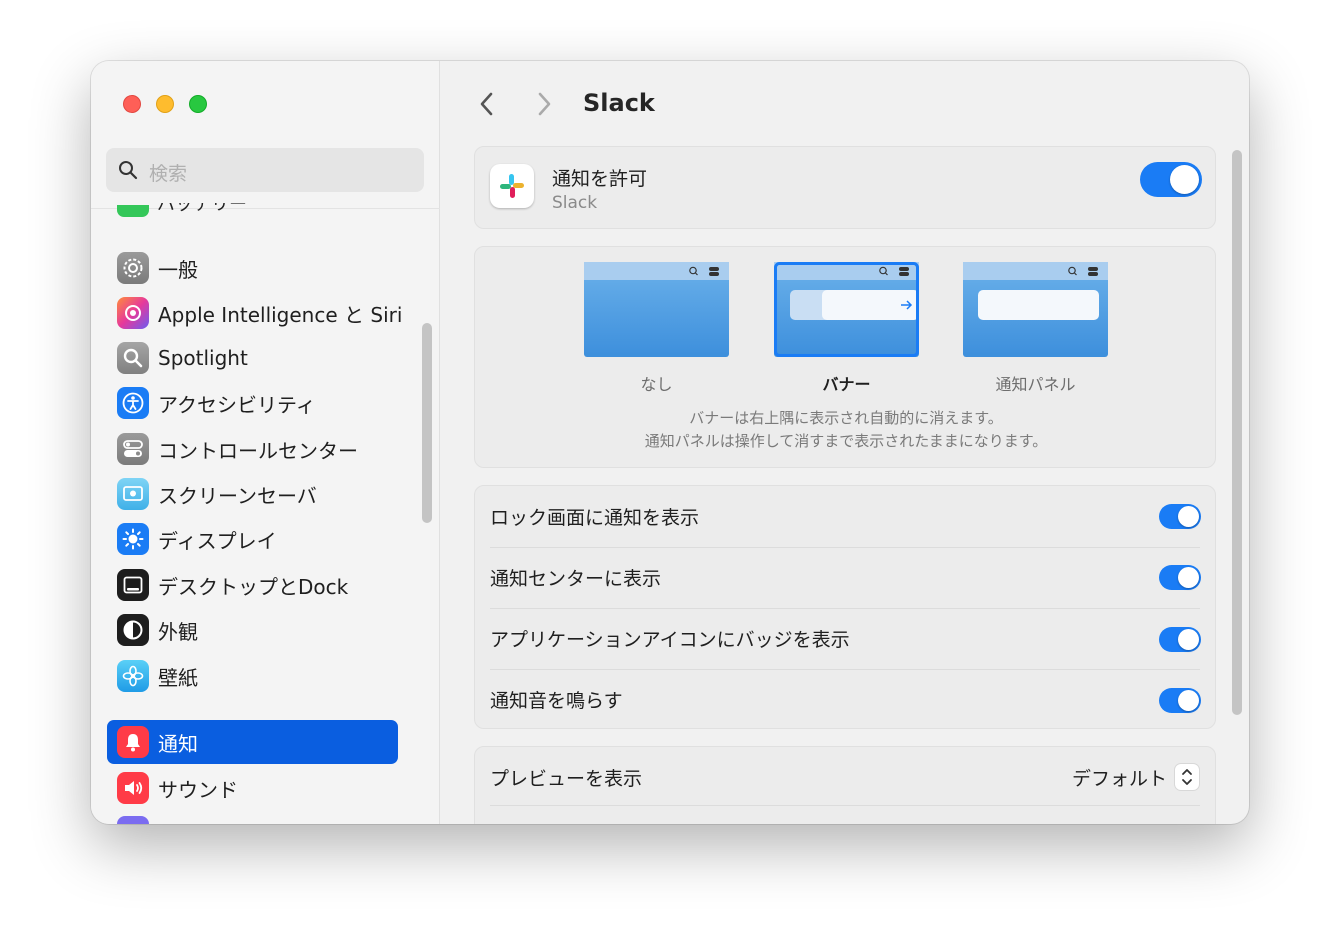 The width and height of the screenshot is (1340, 943). What do you see at coordinates (595, 518) in the screenshot?
I see `toggle-row-label: ロック画面に通知を表示` at bounding box center [595, 518].